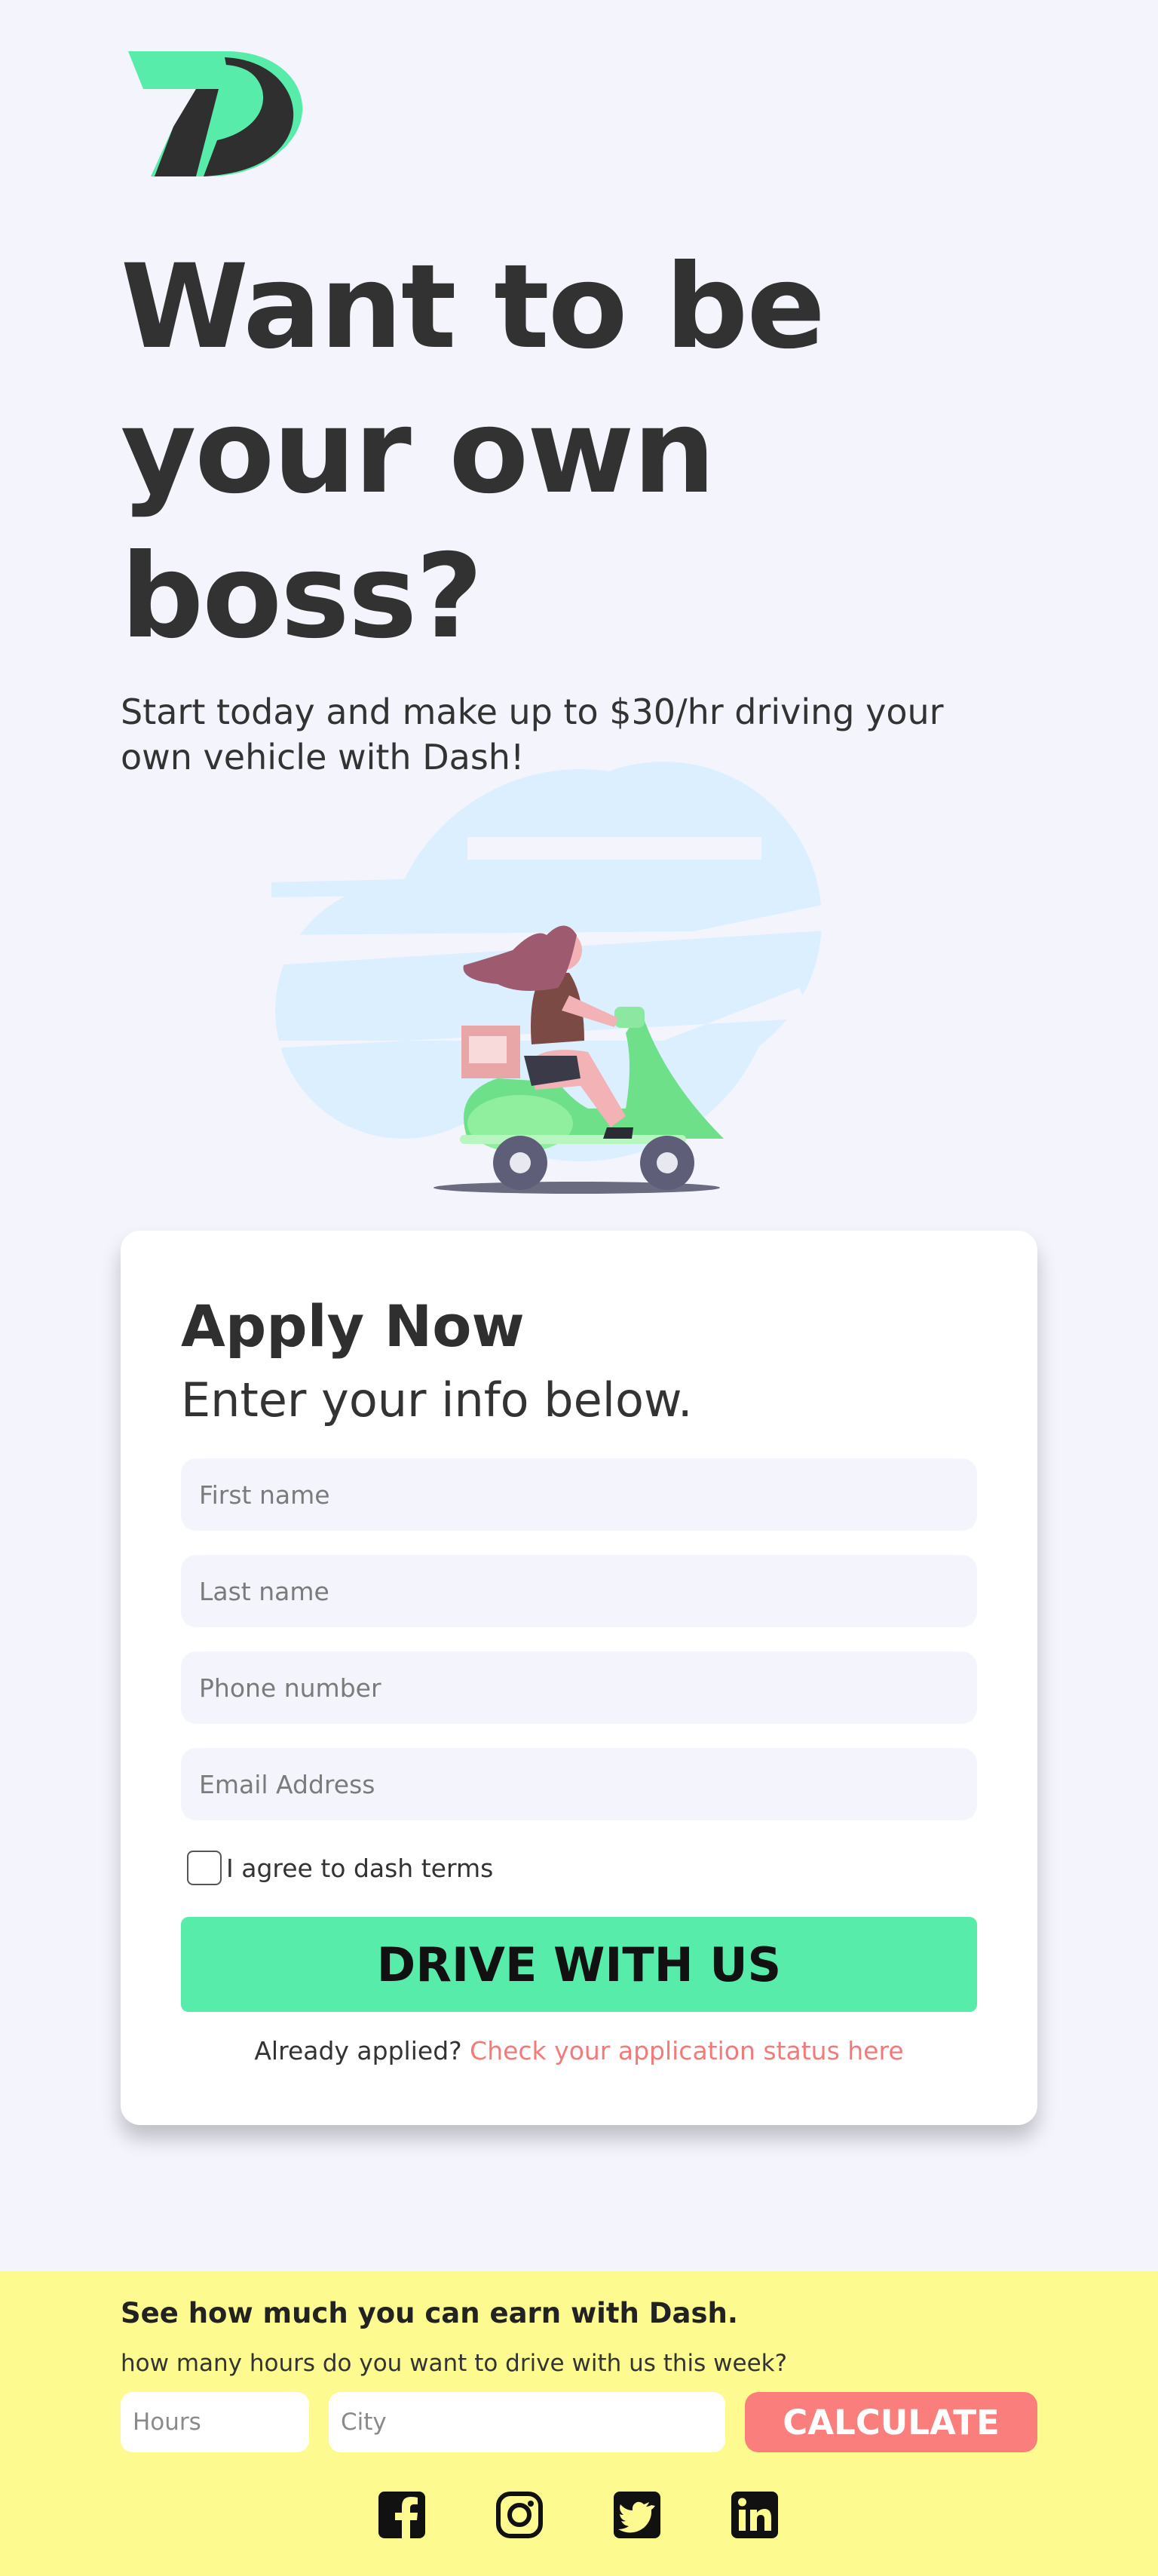 Image resolution: width=1158 pixels, height=2576 pixels. Describe the element at coordinates (637, 2515) in the screenshot. I see `twitter-icon` at that location.